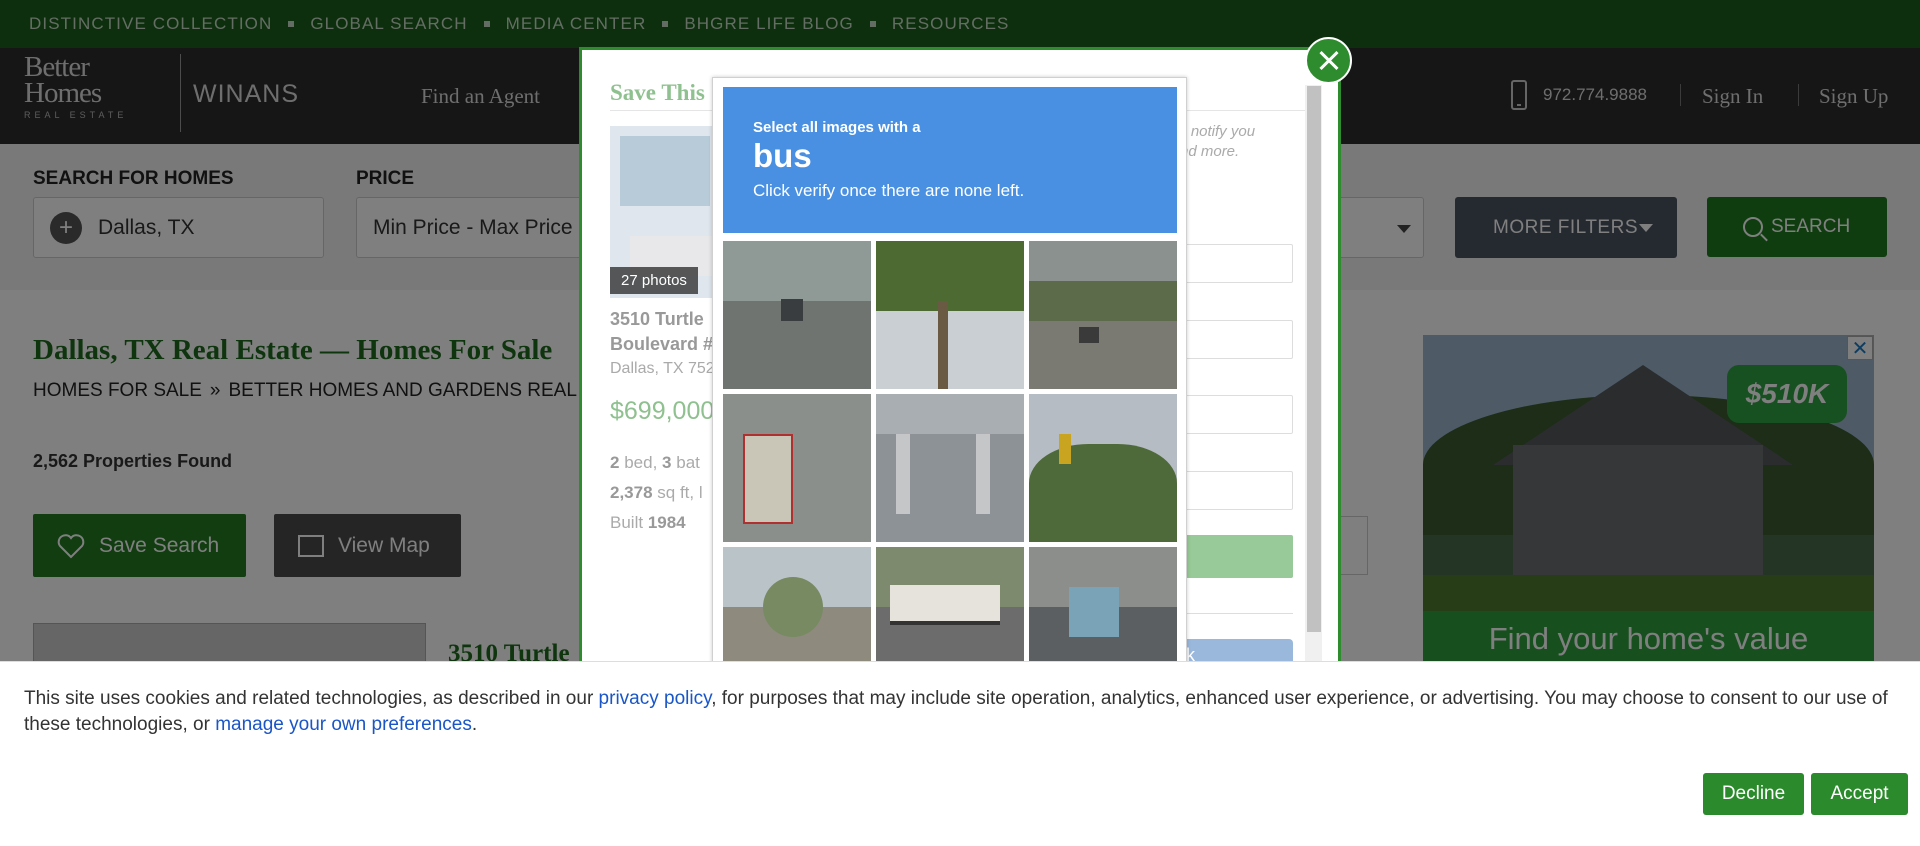 The image size is (1920, 846). I want to click on tile-trunk, so click(943, 345).